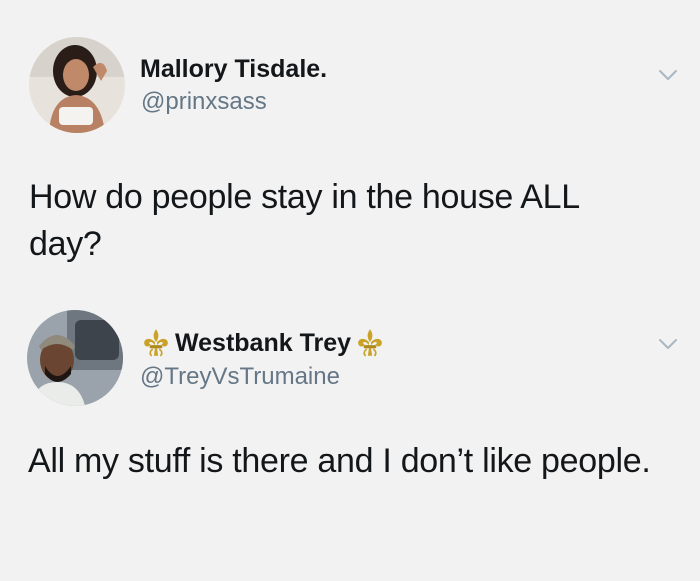 The height and width of the screenshot is (581, 700). I want to click on display-name: Westbank Trey, so click(263, 343).